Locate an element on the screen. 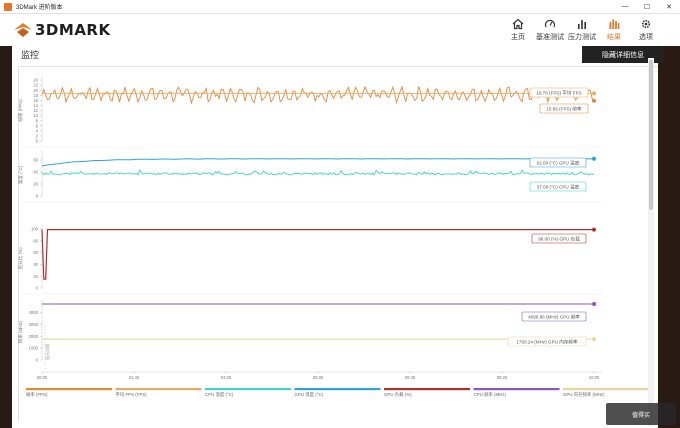 The height and width of the screenshot is (428, 680). minimize-button: — is located at coordinates (625, 7).